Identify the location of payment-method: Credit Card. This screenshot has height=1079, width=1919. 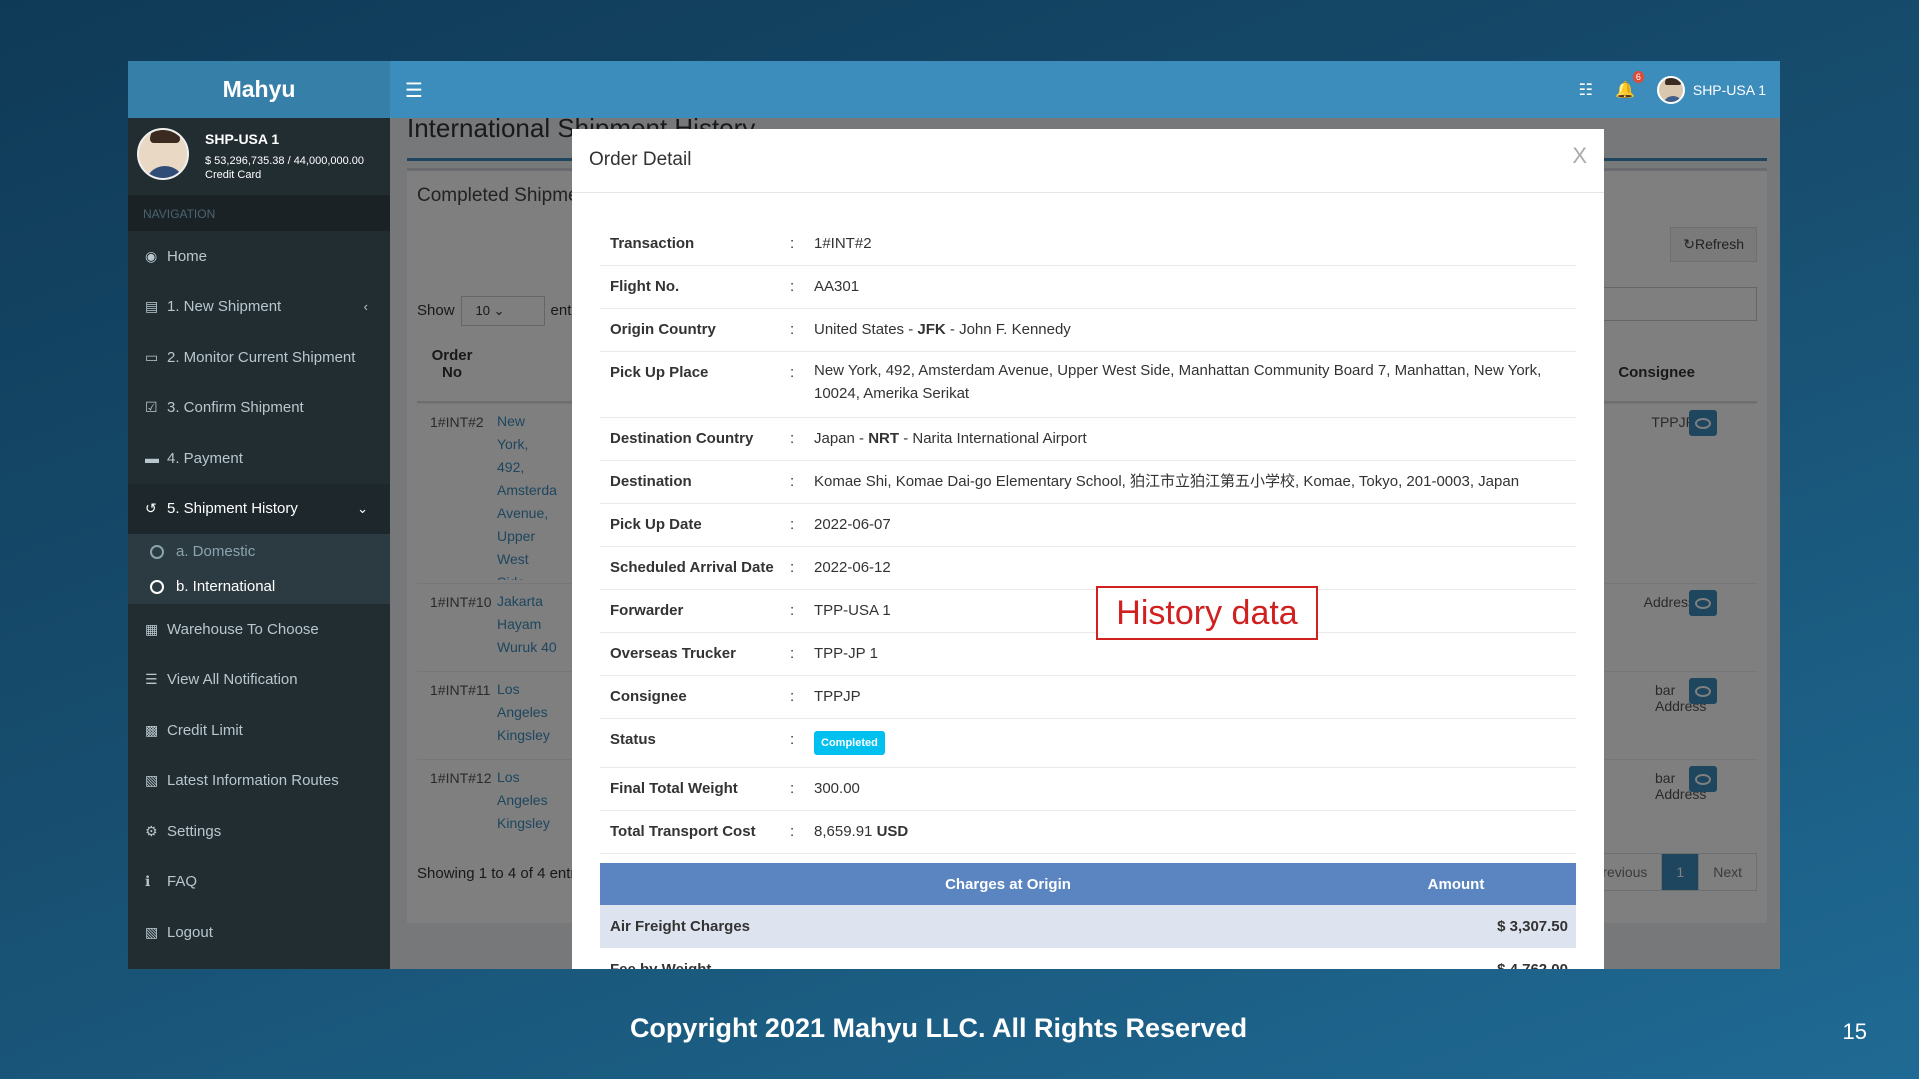
(233, 175).